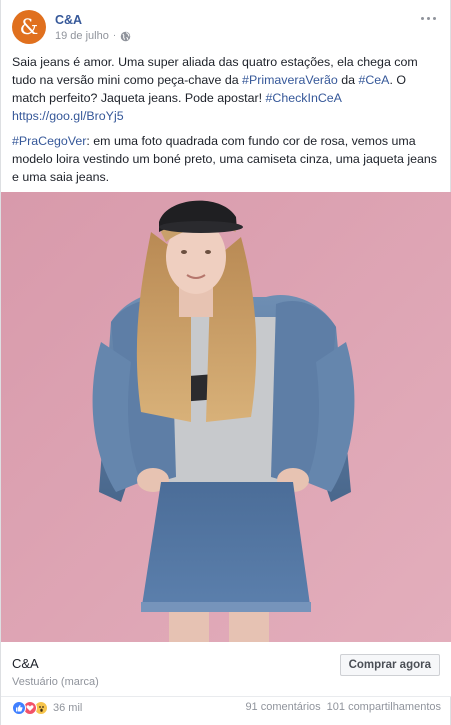  What do you see at coordinates (47, 708) in the screenshot?
I see `reactions-summary: 36 mil` at bounding box center [47, 708].